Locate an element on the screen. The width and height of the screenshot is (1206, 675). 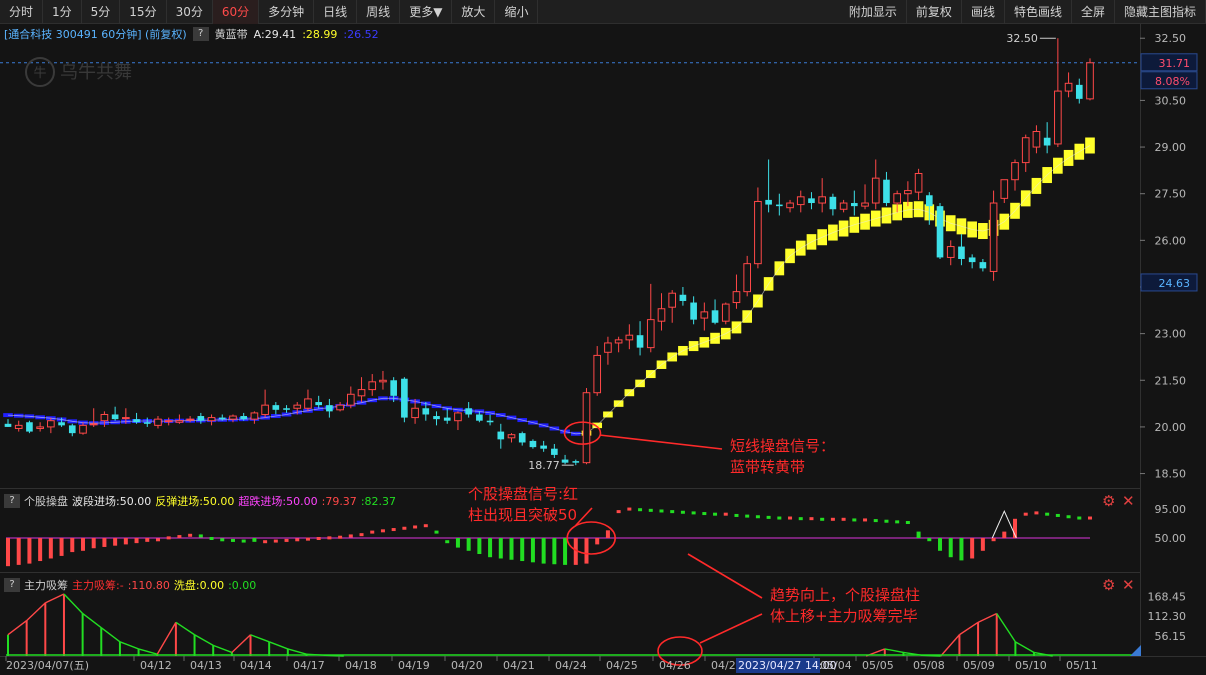
mainforce-tick-label: 56.15 is located at coordinates (1171, 636).